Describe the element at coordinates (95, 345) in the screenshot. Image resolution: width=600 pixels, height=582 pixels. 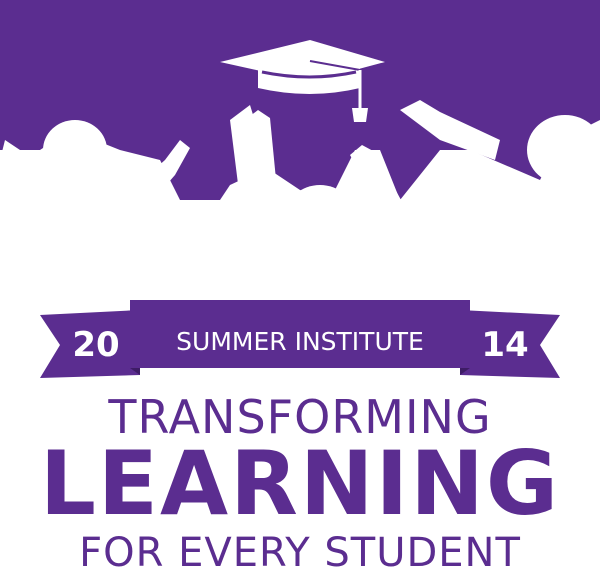
I see `banner-year-left: 20` at that location.